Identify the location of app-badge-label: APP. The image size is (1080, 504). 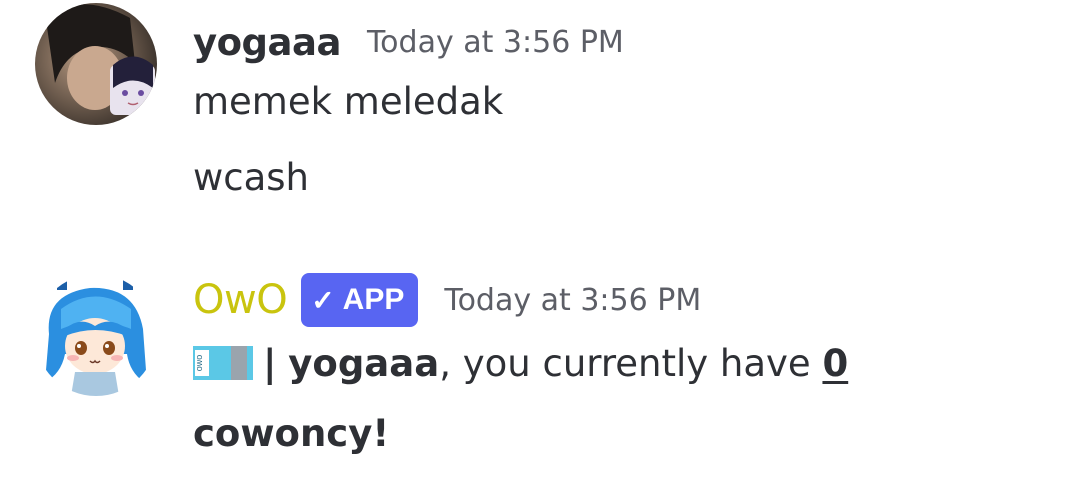
(373, 299).